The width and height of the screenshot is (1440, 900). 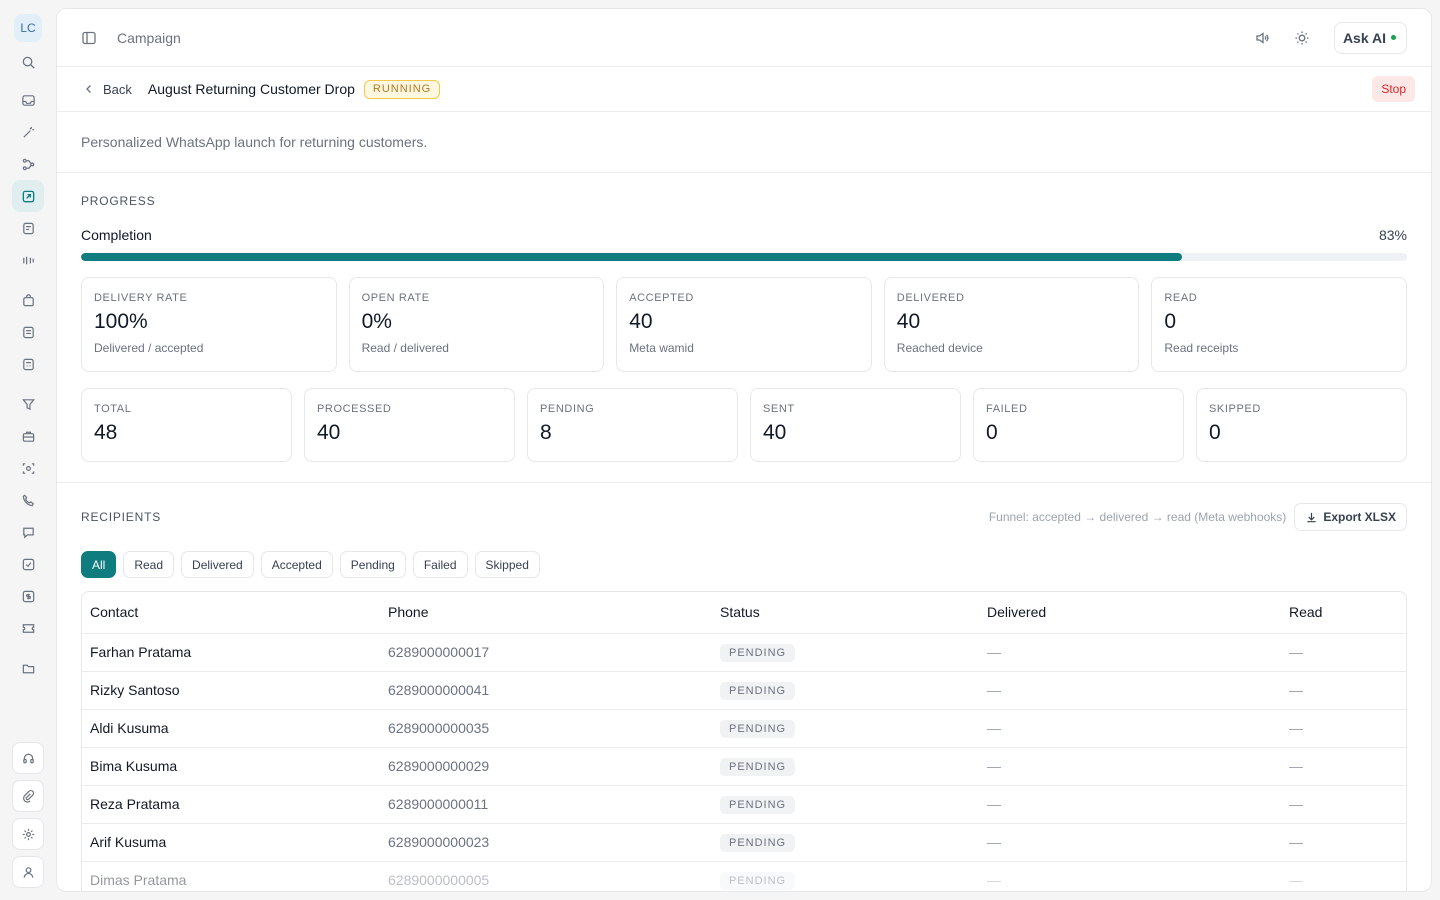 I want to click on filter-icon, so click(x=28, y=404).